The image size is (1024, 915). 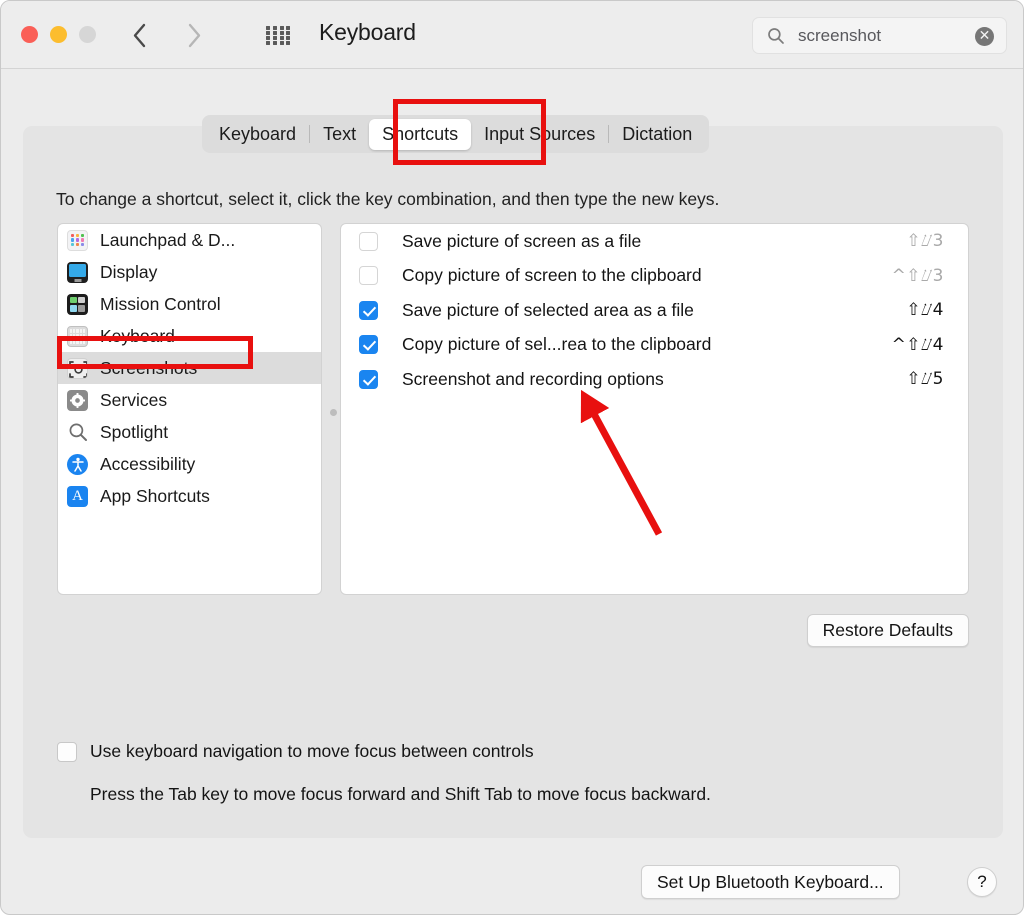 I want to click on sidebar-item-label: Services, so click(x=134, y=399).